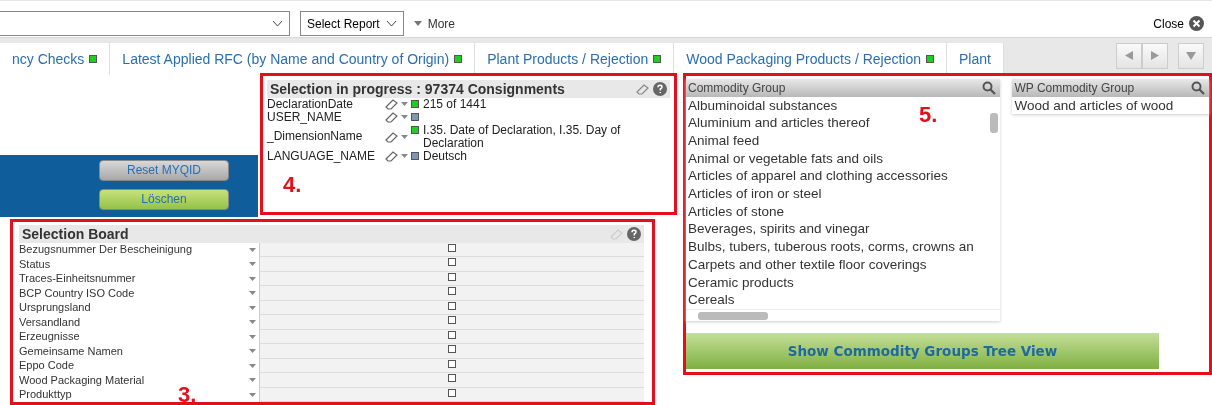  What do you see at coordinates (455, 104) in the screenshot?
I see `field-value: 215 of 1441` at bounding box center [455, 104].